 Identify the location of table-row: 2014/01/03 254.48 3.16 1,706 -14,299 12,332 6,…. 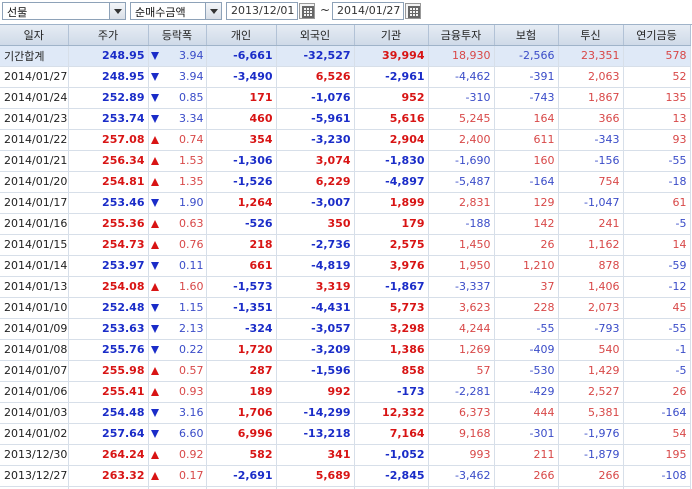
(345, 413).